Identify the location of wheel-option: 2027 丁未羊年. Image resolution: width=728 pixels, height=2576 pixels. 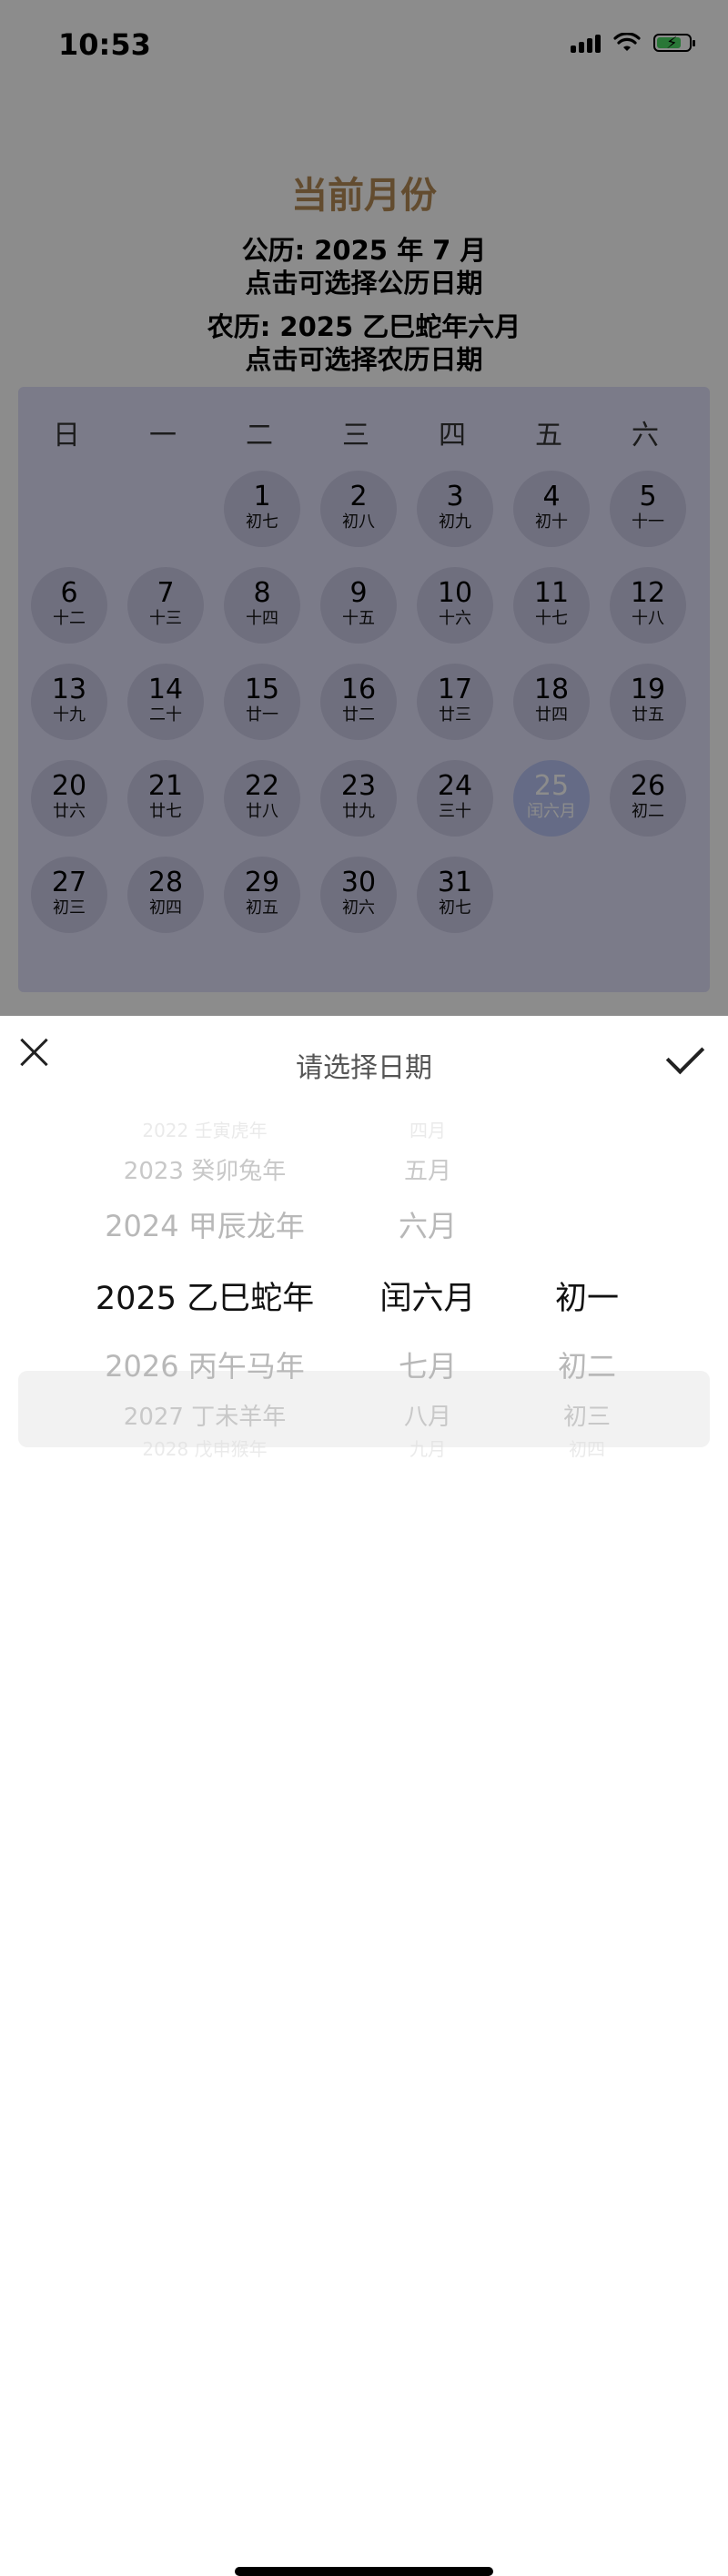
(205, 1415).